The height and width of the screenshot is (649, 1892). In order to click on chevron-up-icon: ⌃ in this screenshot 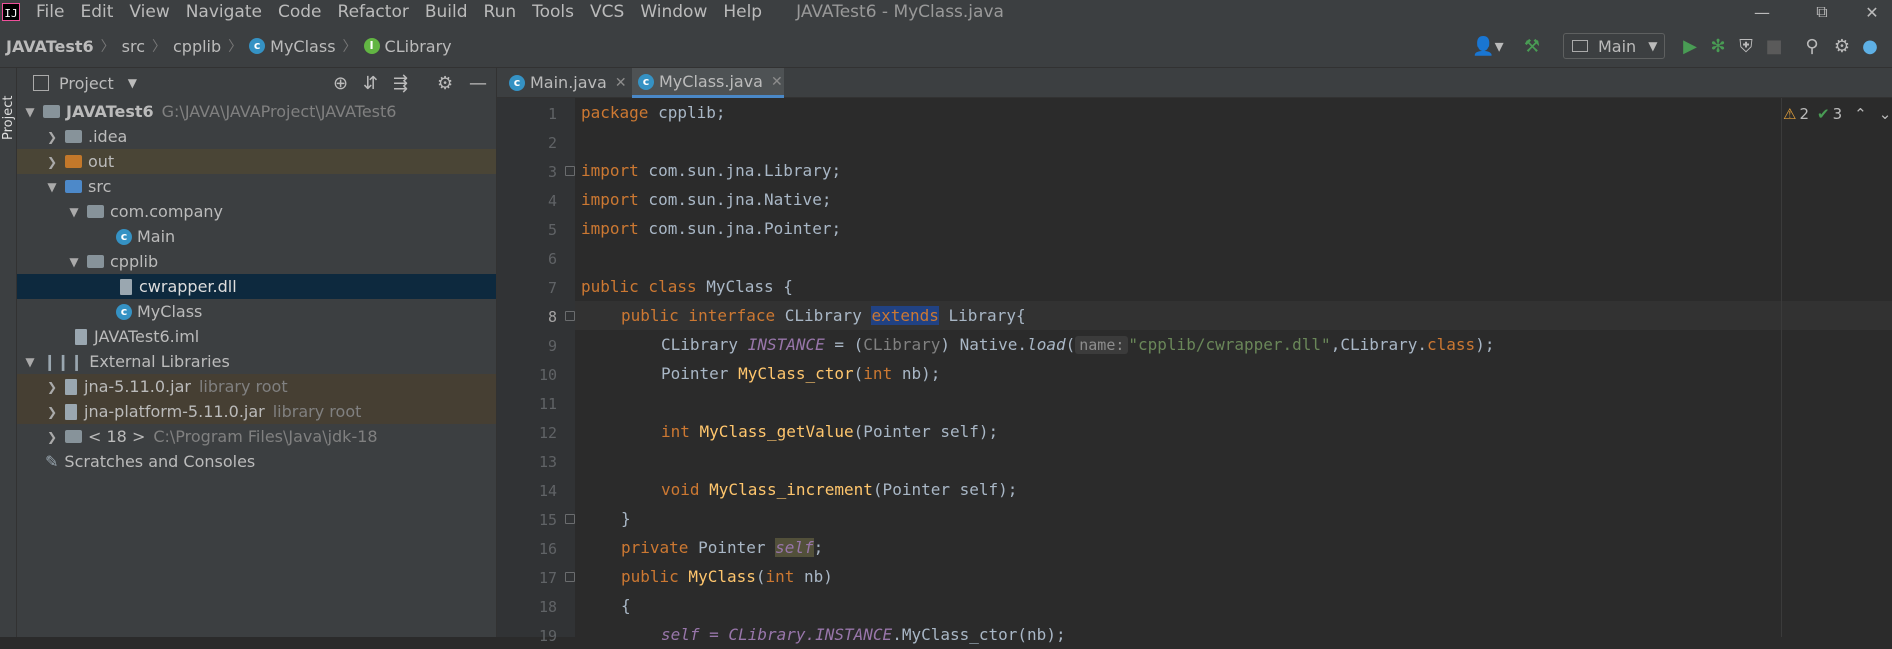, I will do `click(1860, 114)`.